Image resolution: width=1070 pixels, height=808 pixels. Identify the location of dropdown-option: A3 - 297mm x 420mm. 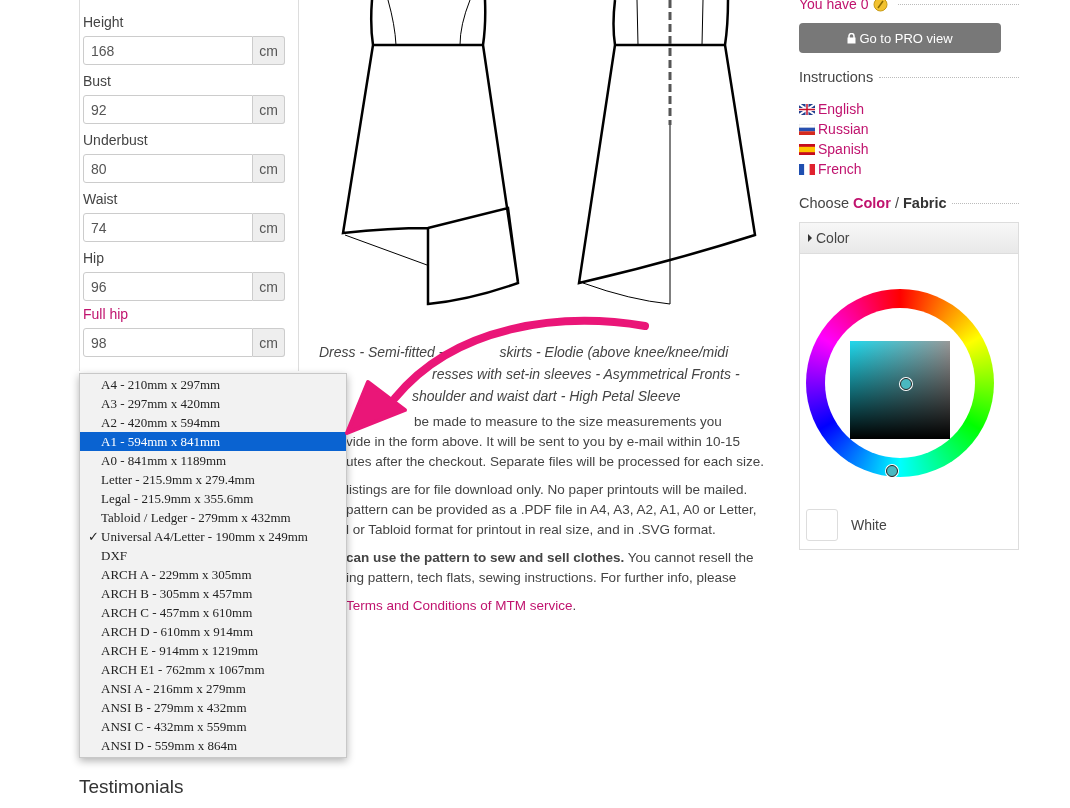
(213, 403).